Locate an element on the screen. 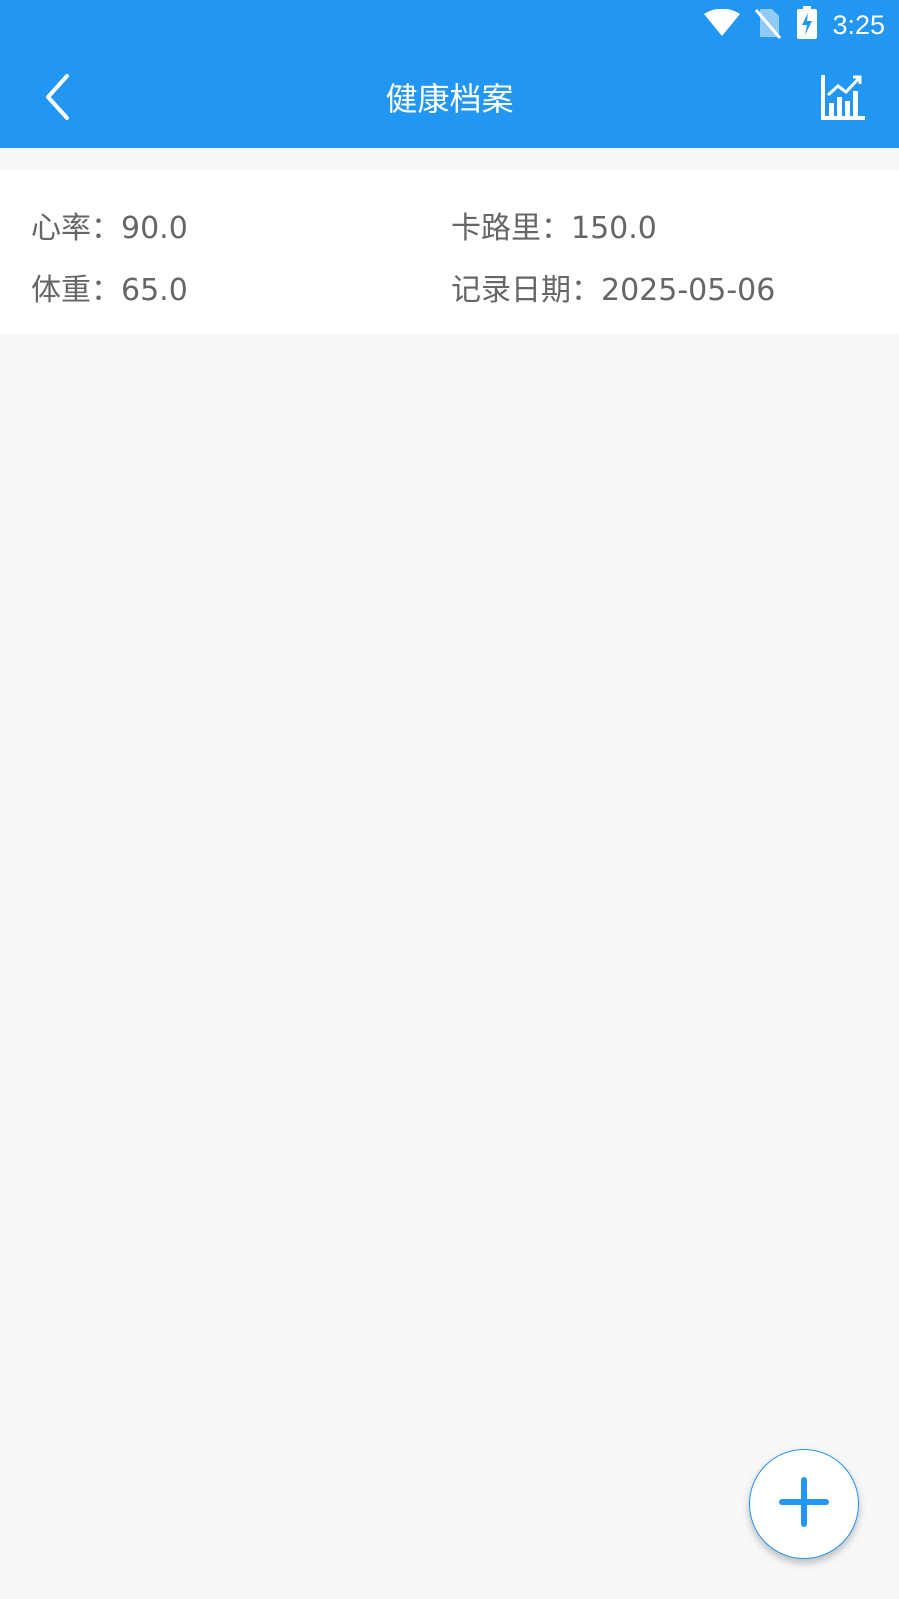  chevron-left-icon is located at coordinates (58, 99).